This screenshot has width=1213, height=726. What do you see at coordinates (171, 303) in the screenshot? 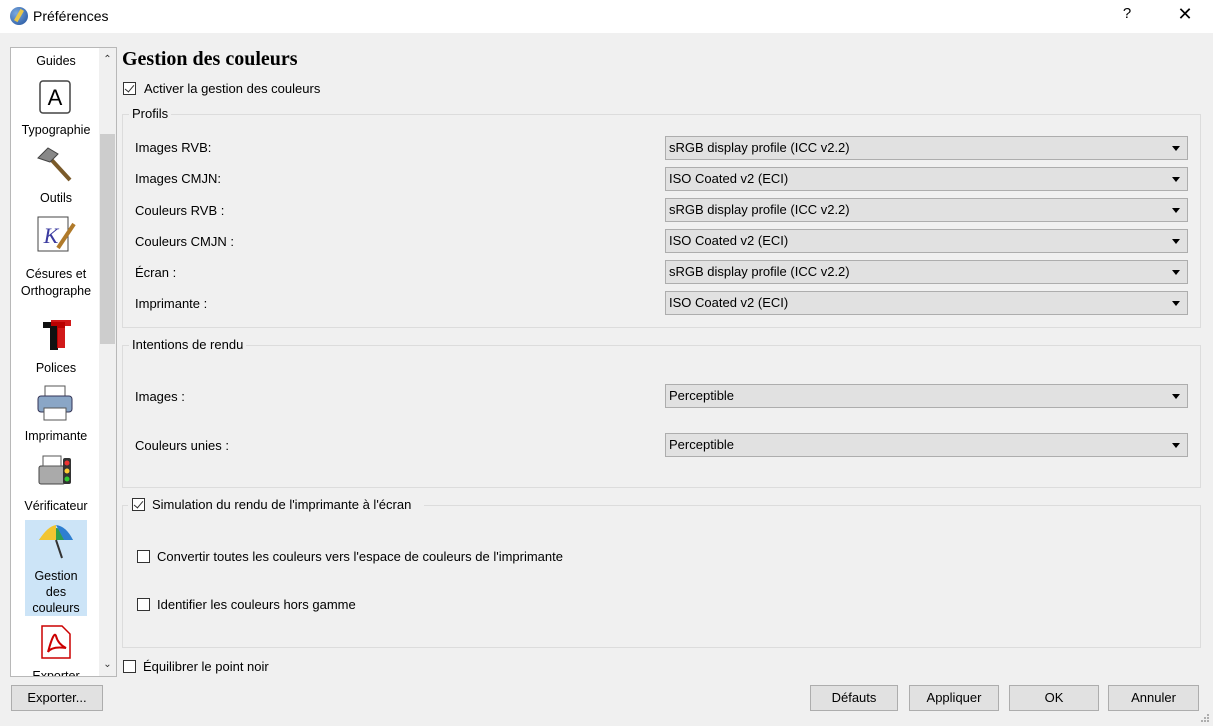
I see `printer-label: Imprimante :` at bounding box center [171, 303].